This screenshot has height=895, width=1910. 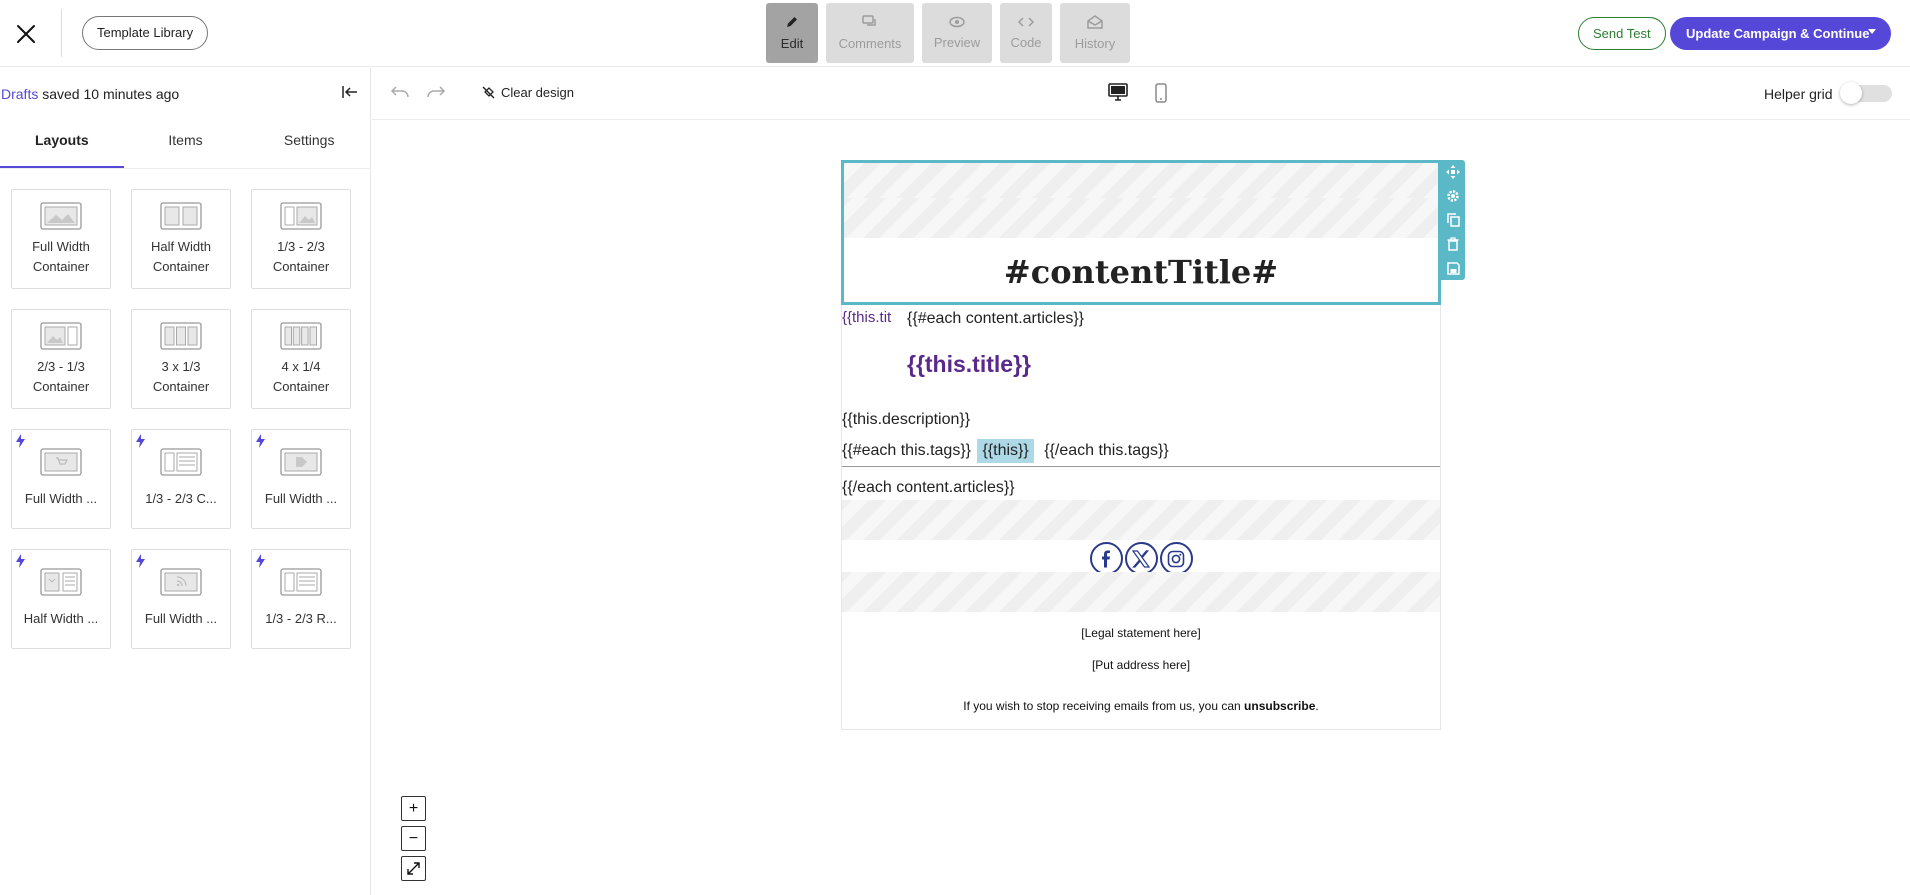 I want to click on instagram-icon, so click(x=1176, y=558).